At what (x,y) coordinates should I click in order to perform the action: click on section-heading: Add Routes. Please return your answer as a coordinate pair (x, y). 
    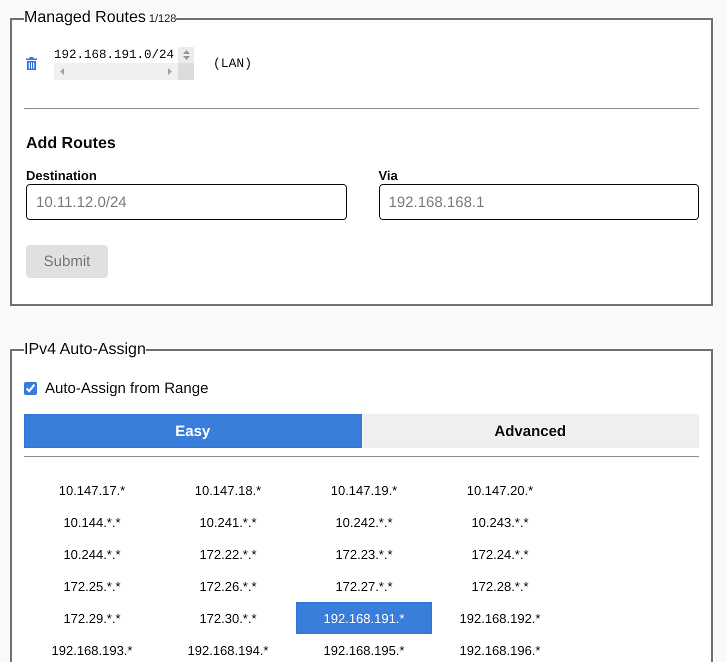
    Looking at the image, I should click on (71, 144).